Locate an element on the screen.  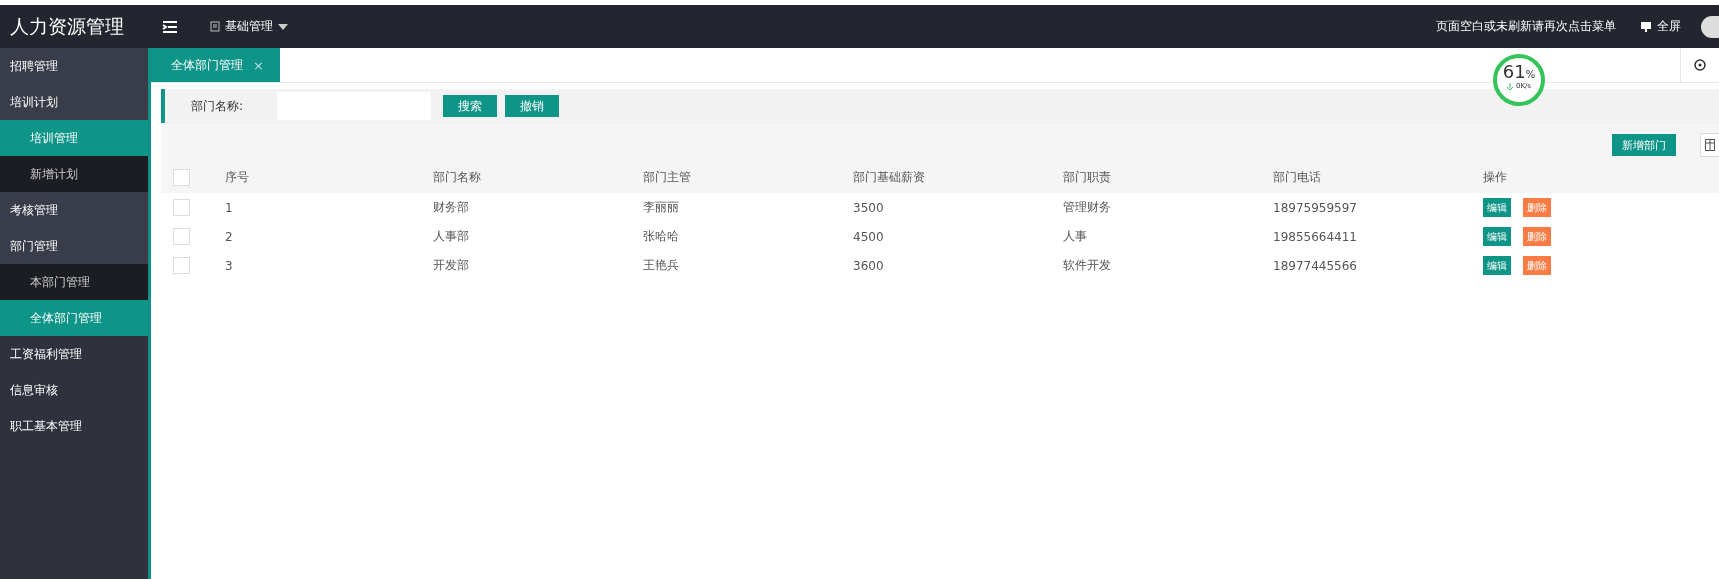
notice-text: 页面空白或未刷新请再次点击菜单 is located at coordinates (1526, 26).